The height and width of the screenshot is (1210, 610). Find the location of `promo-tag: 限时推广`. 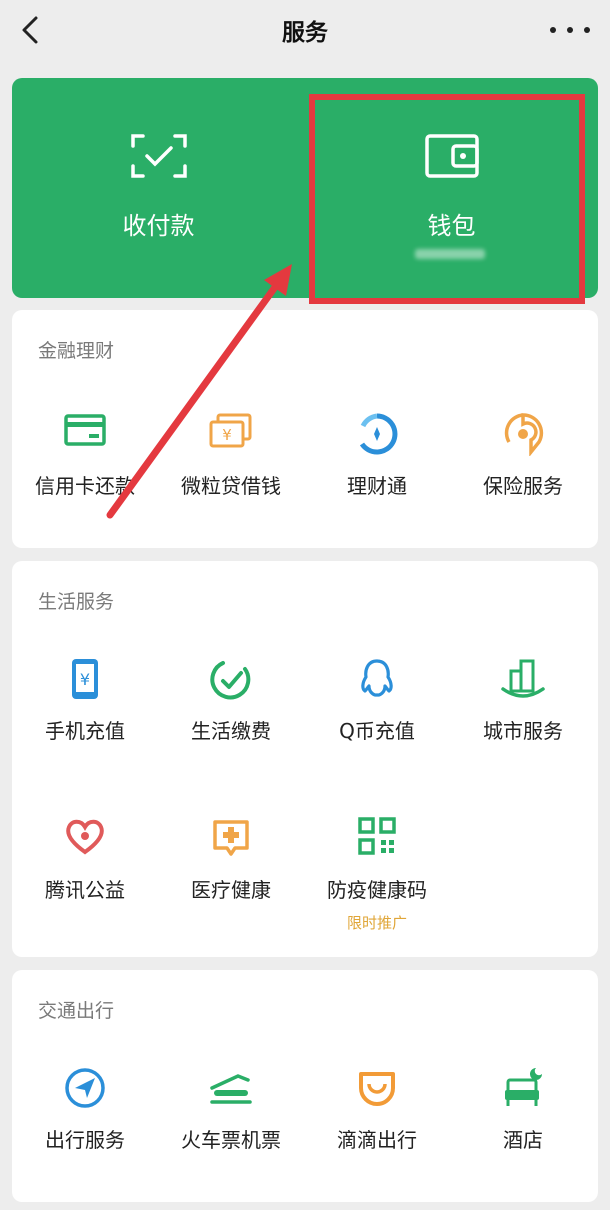

promo-tag: 限时推广 is located at coordinates (376, 923).